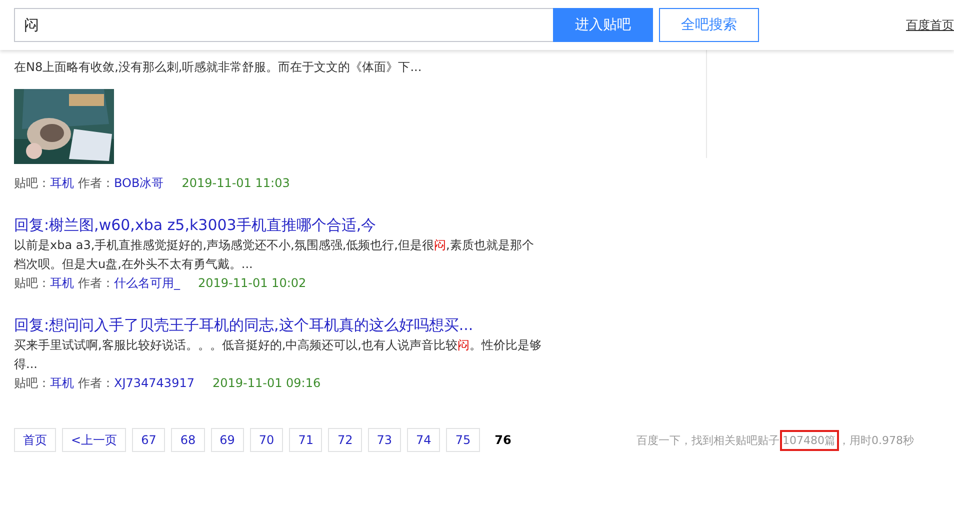 This screenshot has height=507, width=954. Describe the element at coordinates (603, 25) in the screenshot. I see `enter-forum-button: 进入贴吧` at that location.